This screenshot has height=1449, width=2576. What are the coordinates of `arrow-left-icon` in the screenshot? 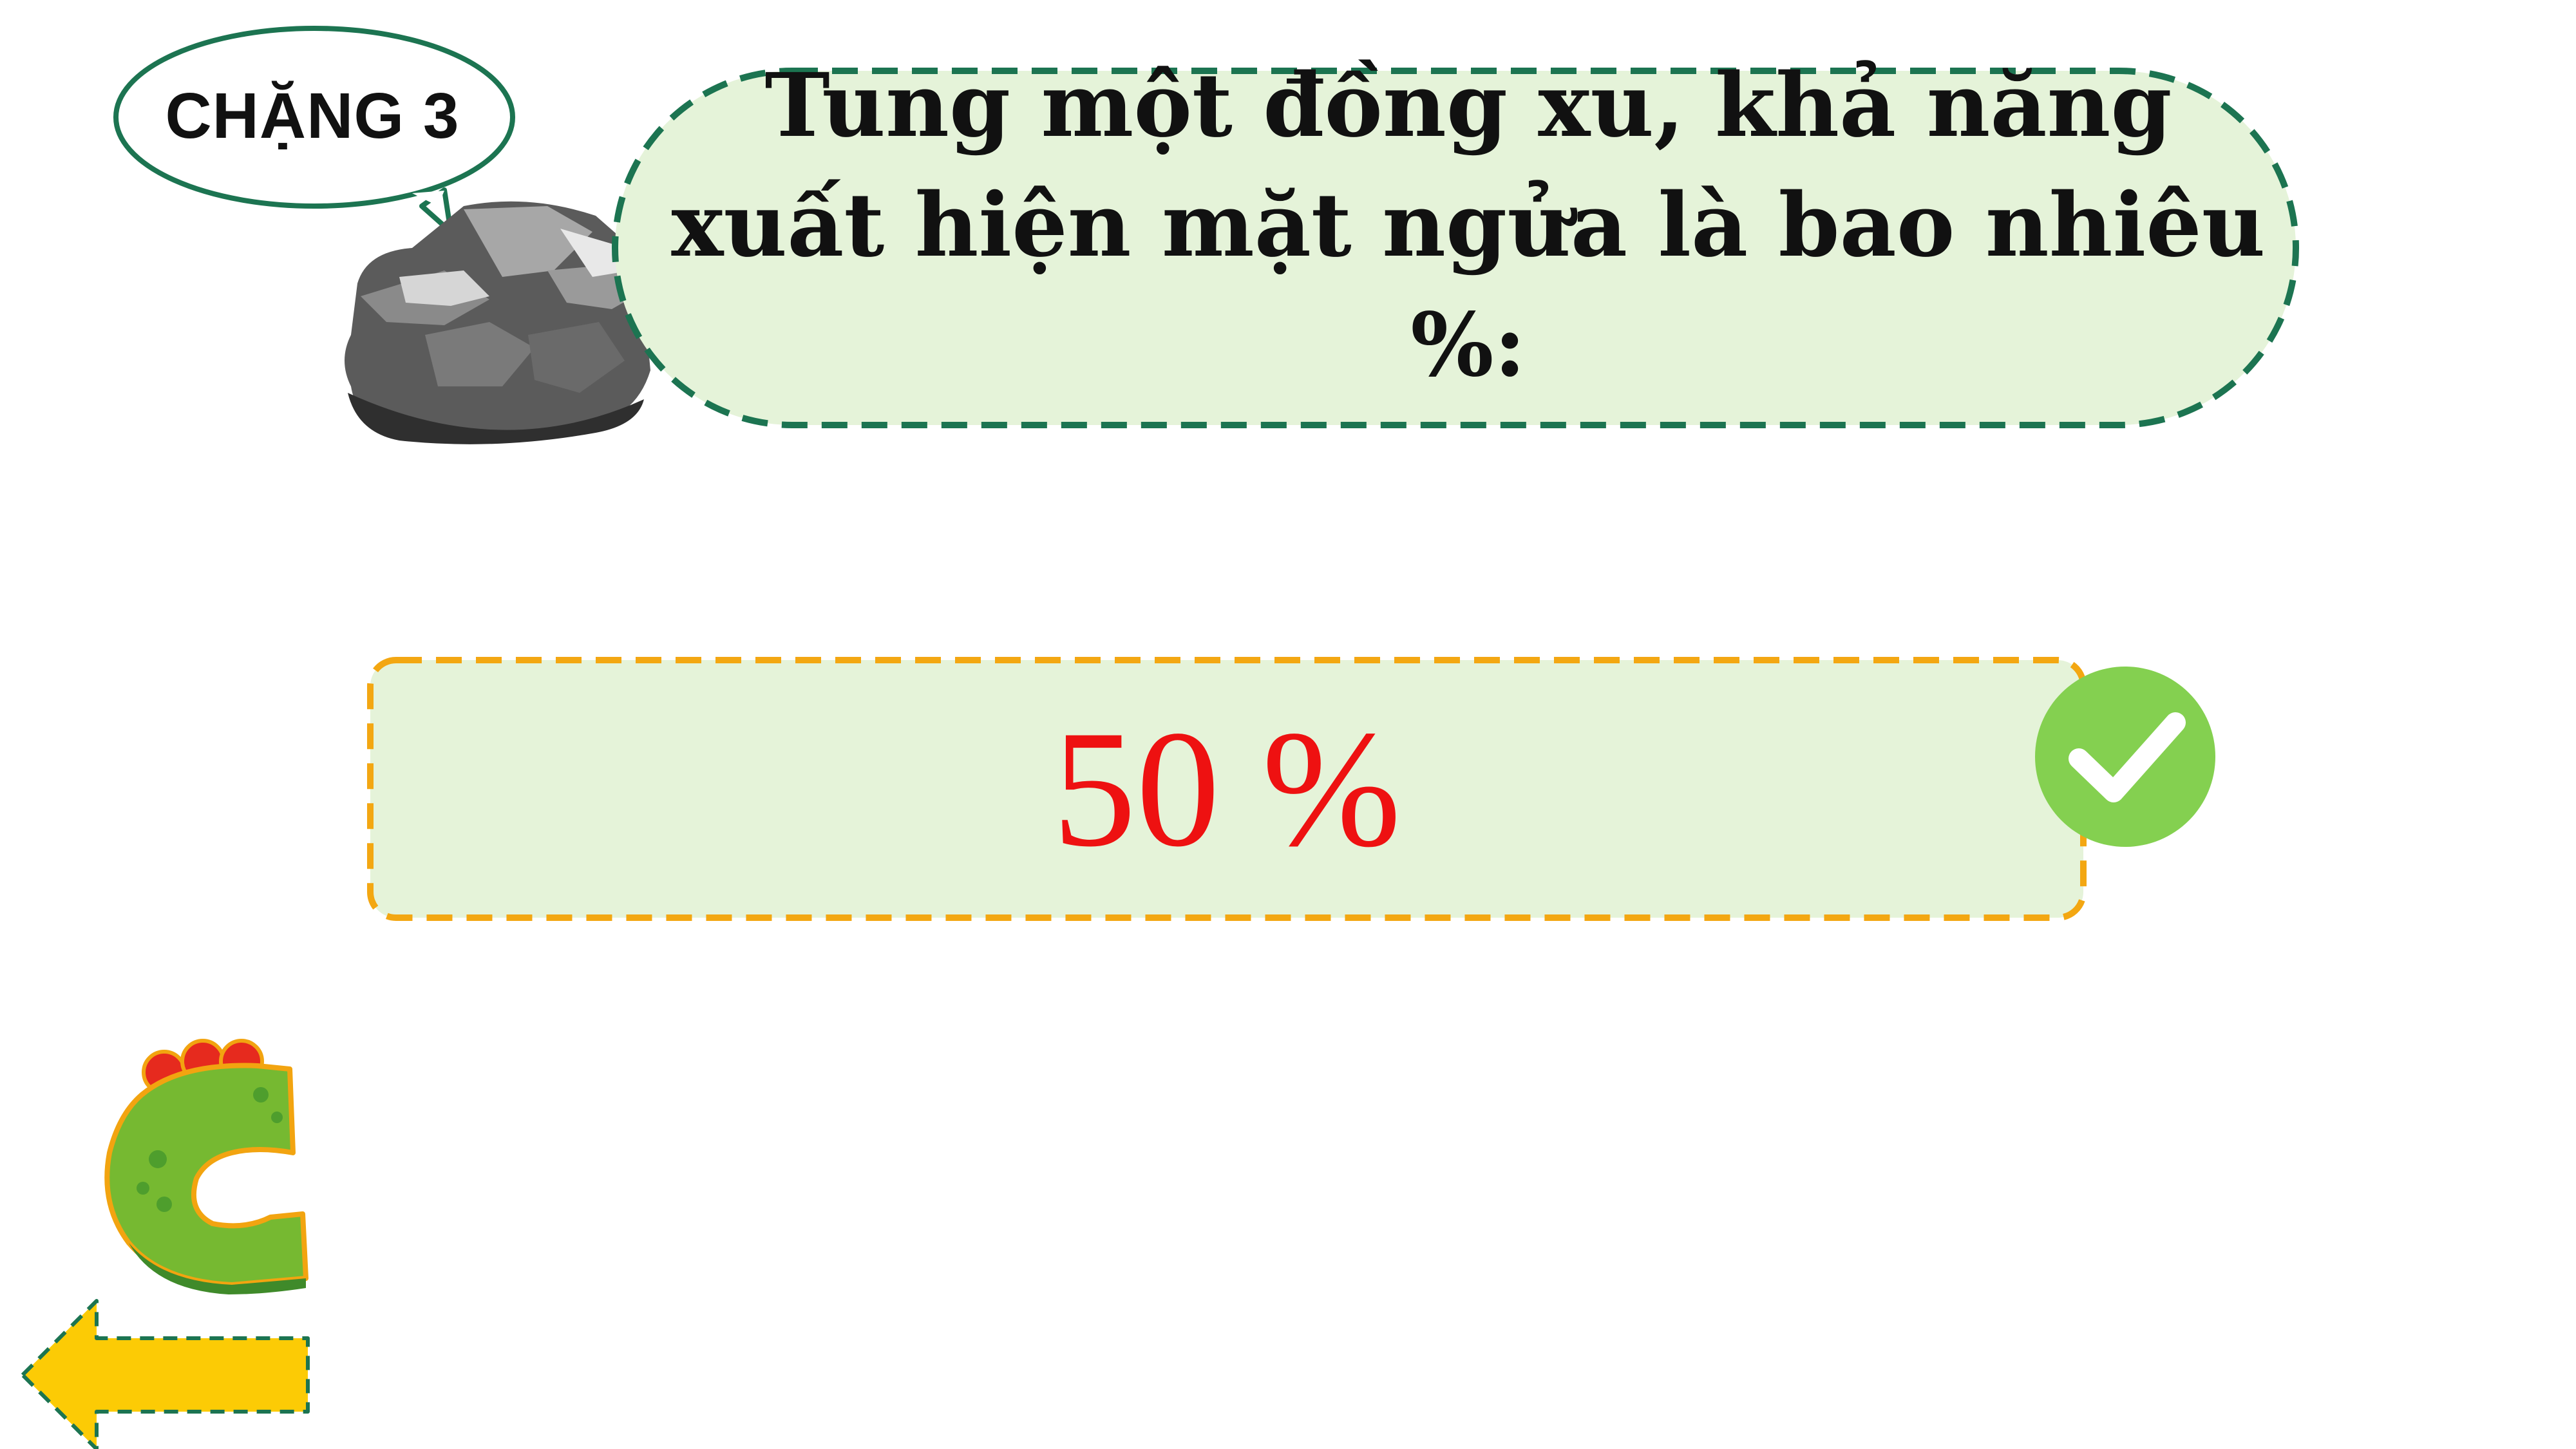 It's located at (166, 1374).